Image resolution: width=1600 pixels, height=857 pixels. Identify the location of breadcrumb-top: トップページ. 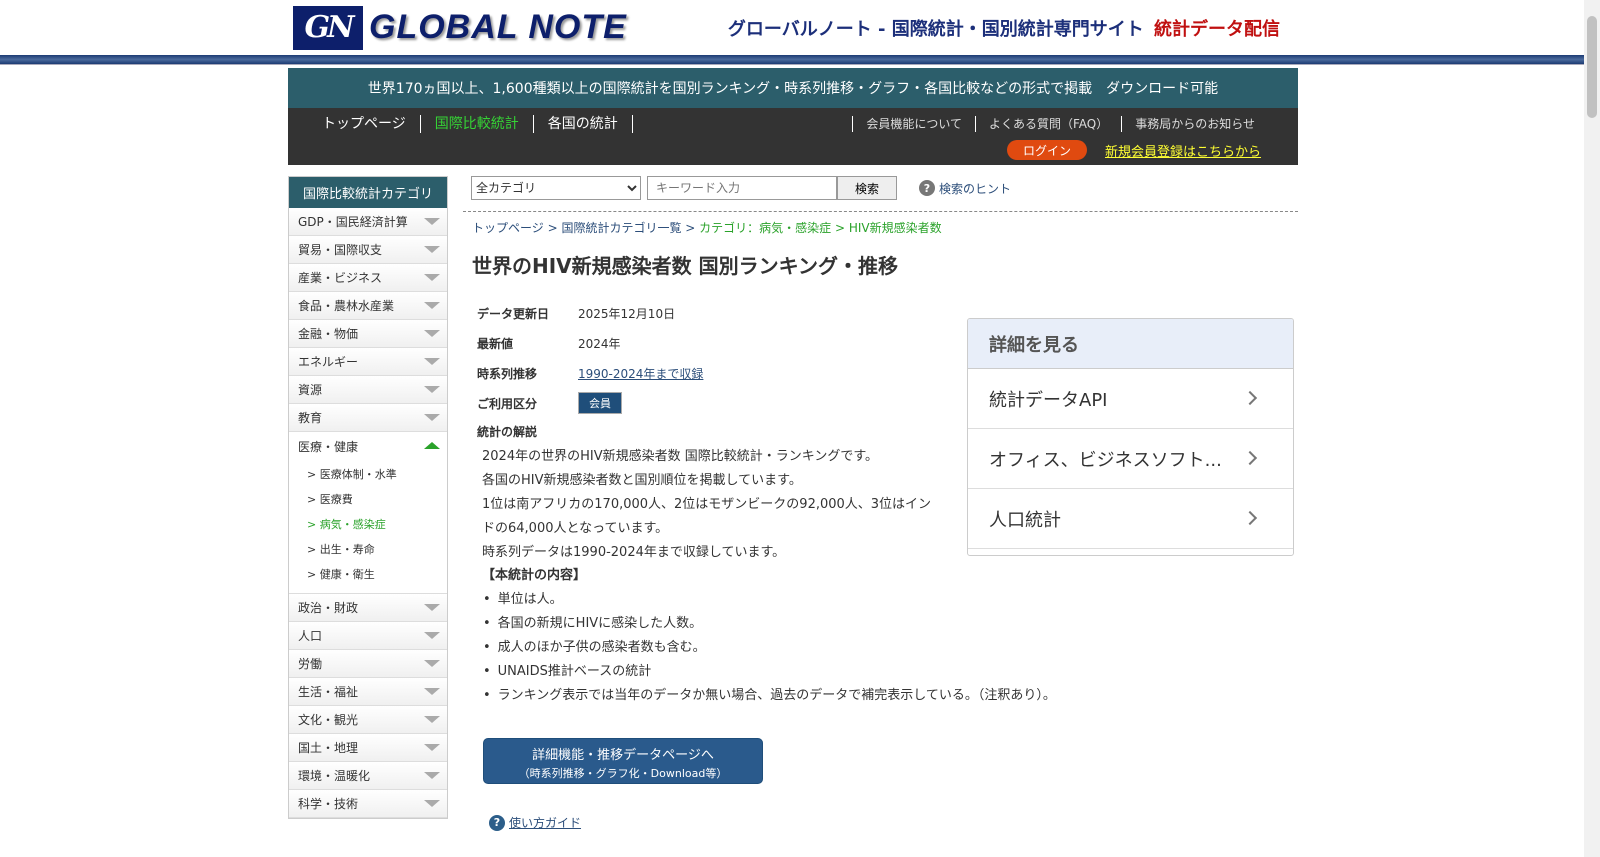
(508, 228).